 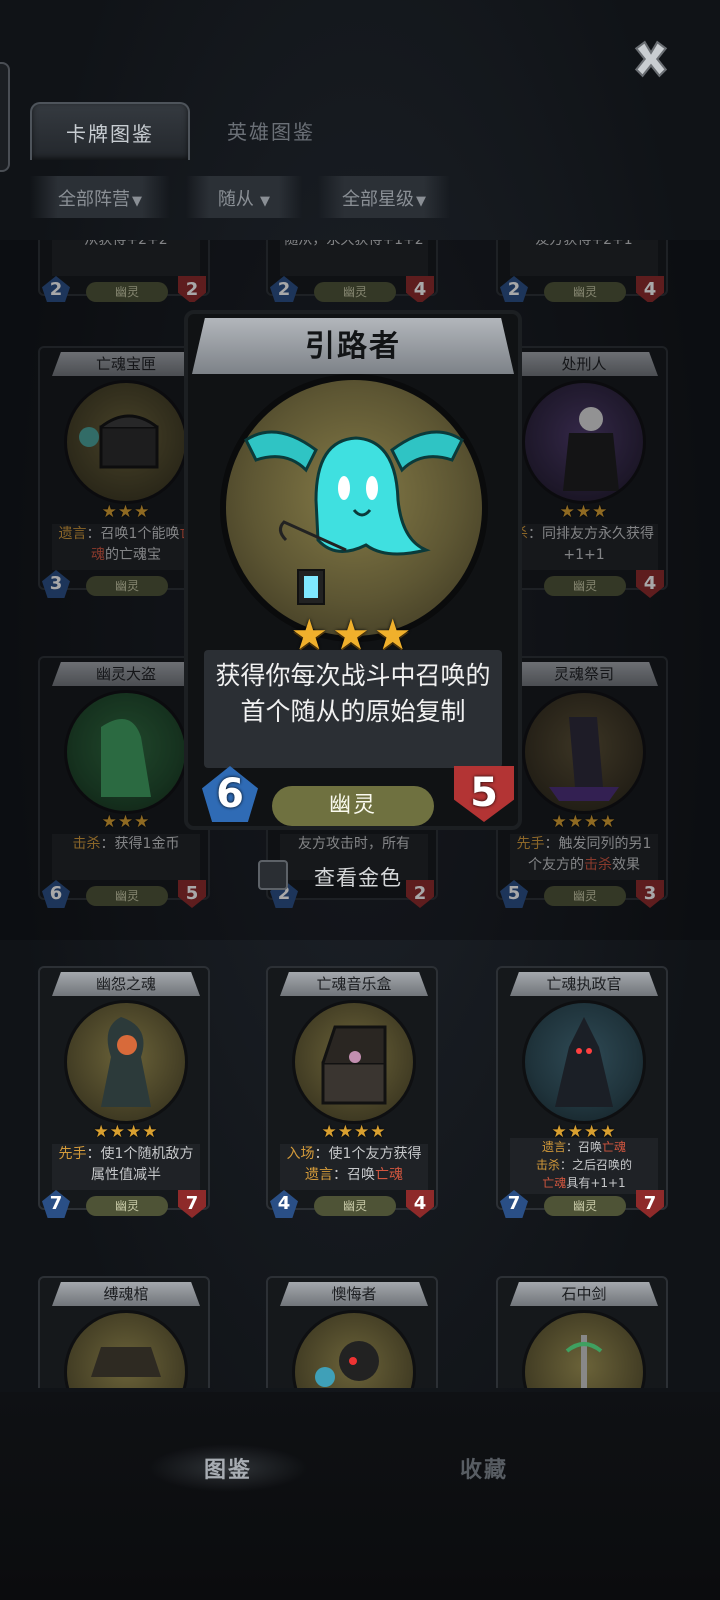 I want to click on treasure-chest-icon, so click(x=119, y=441).